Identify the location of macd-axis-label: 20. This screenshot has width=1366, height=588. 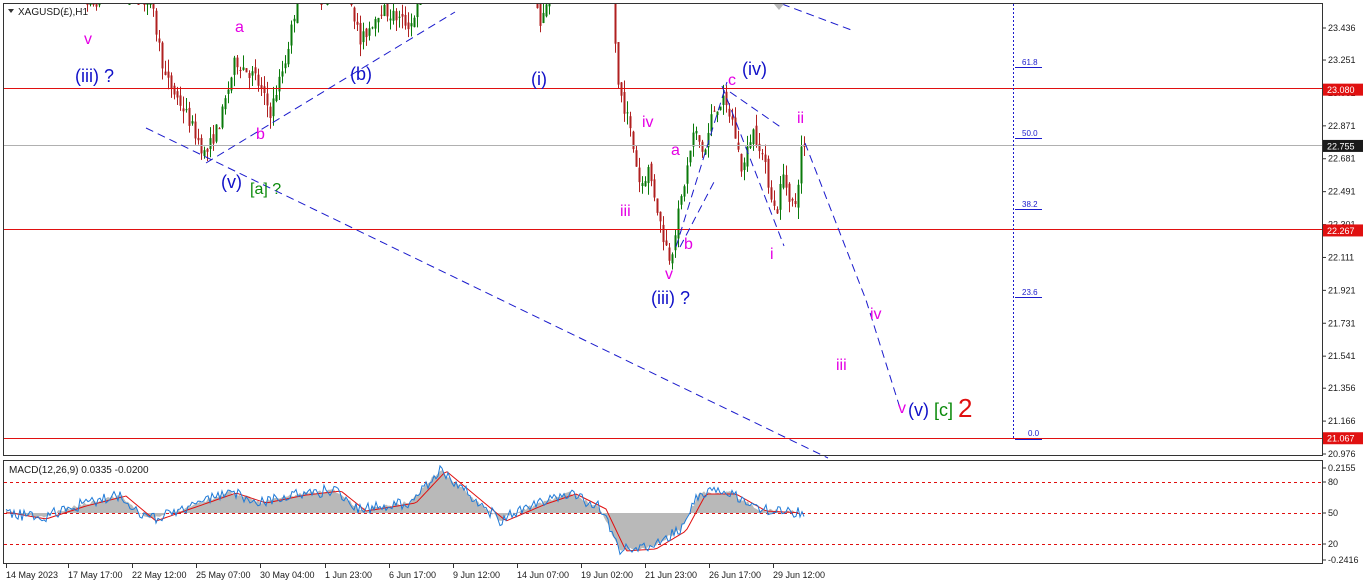
(1333, 544).